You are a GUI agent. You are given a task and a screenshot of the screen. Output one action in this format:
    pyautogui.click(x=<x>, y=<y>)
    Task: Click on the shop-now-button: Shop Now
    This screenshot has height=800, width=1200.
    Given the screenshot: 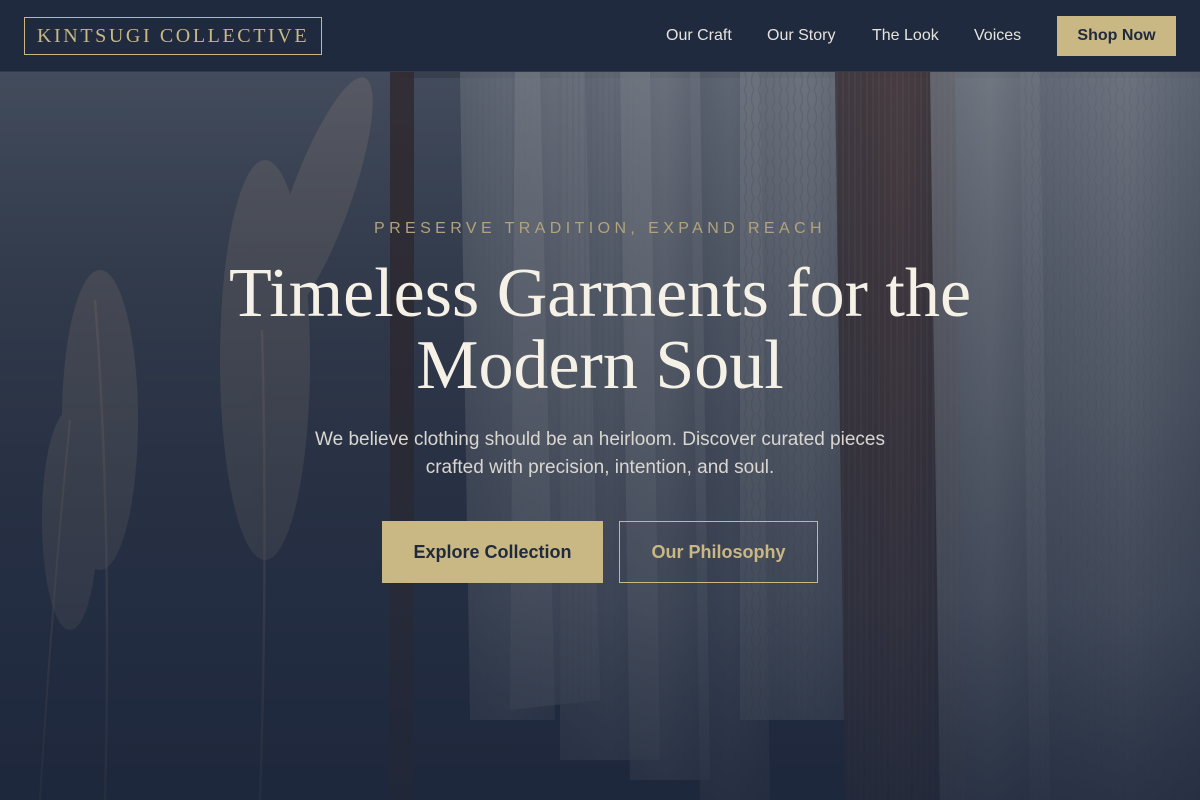 What is the action you would take?
    pyautogui.click(x=1116, y=36)
    